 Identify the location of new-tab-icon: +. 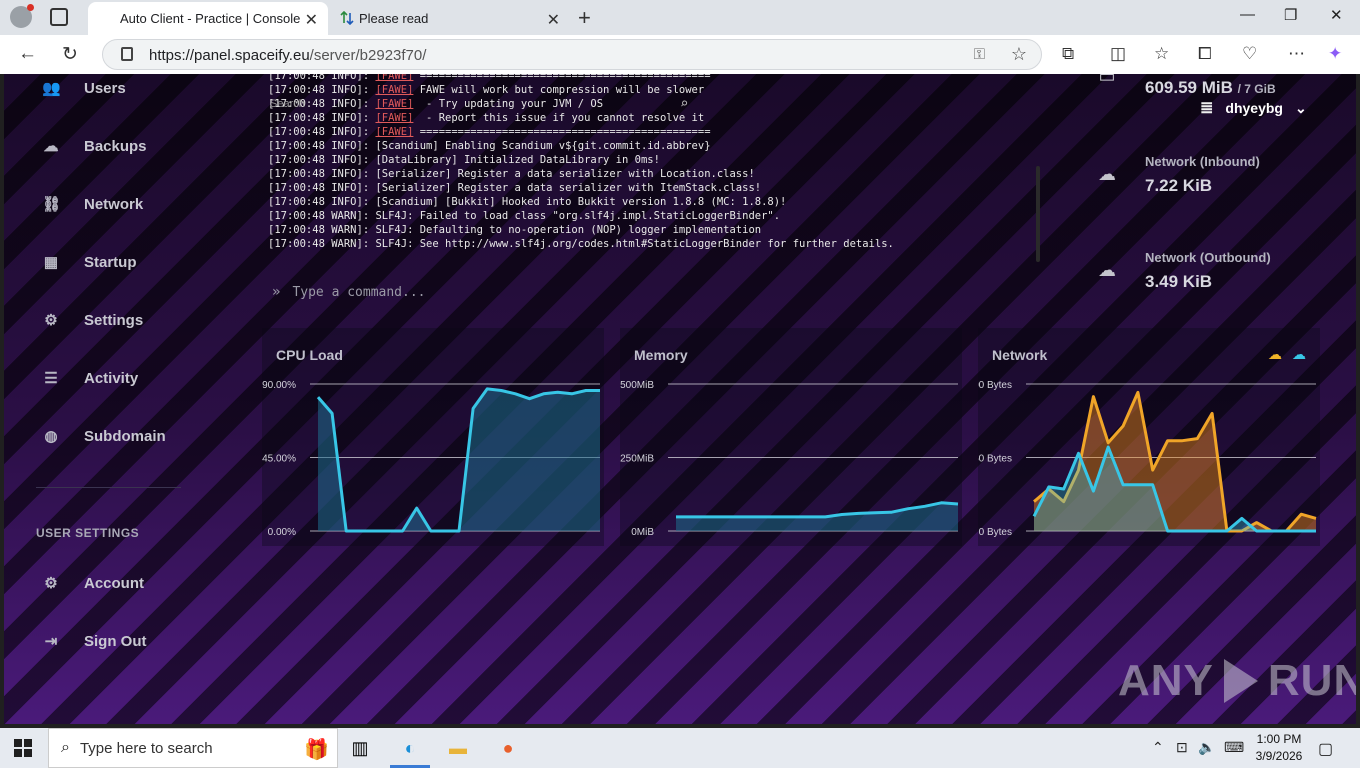
(584, 18).